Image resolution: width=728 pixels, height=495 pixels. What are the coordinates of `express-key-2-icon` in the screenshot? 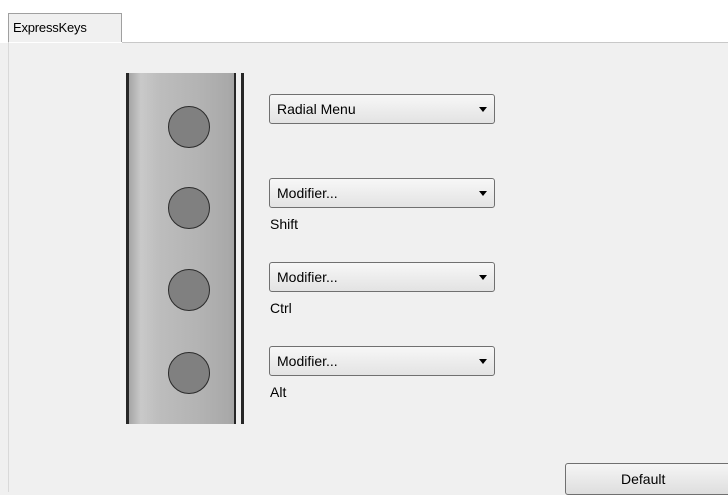 It's located at (189, 208).